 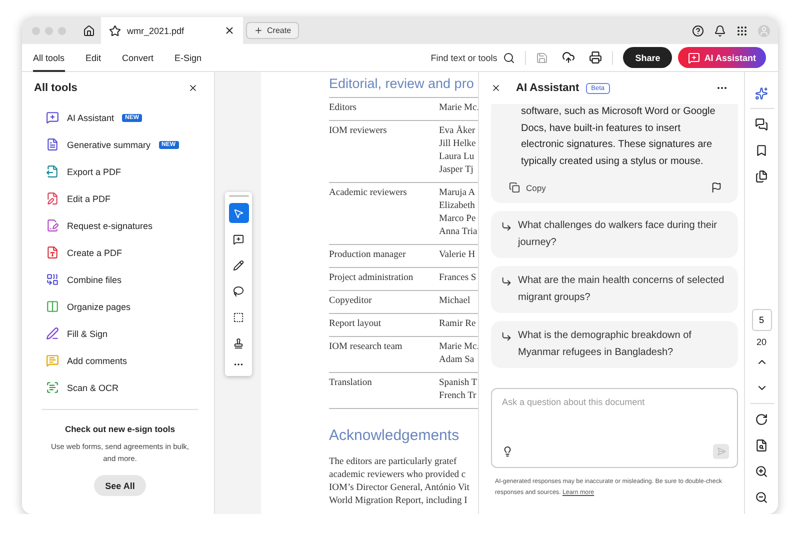 I want to click on name-text: Valerie H, so click(x=457, y=255).